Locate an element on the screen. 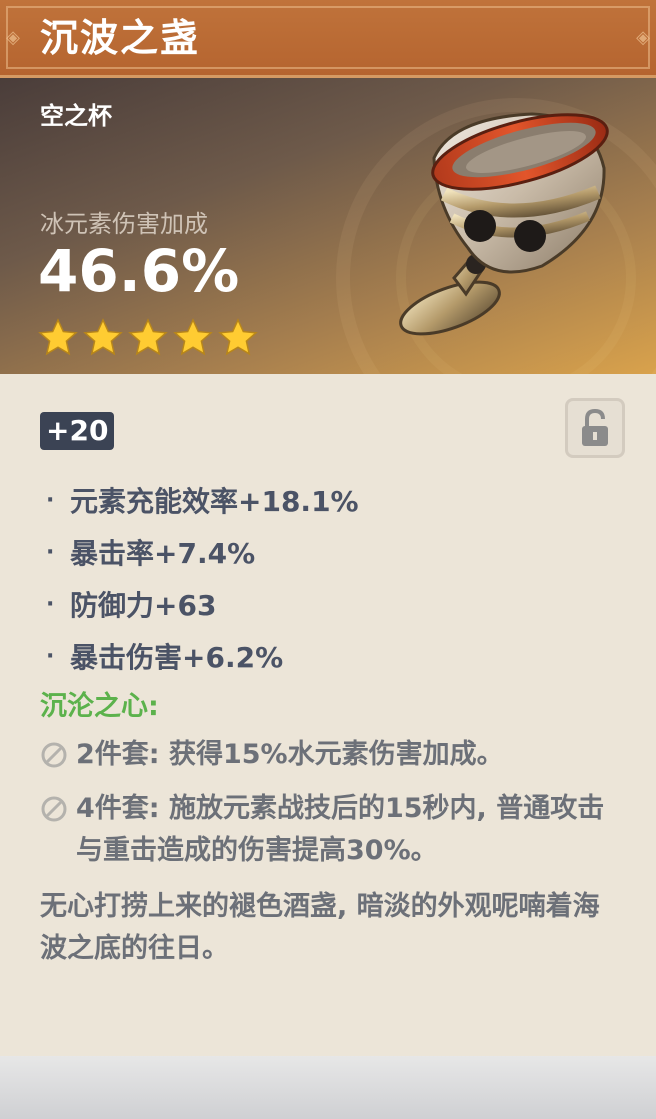 This screenshot has height=1119, width=656. substat-item: · 暴击率+7.4% is located at coordinates (202, 552).